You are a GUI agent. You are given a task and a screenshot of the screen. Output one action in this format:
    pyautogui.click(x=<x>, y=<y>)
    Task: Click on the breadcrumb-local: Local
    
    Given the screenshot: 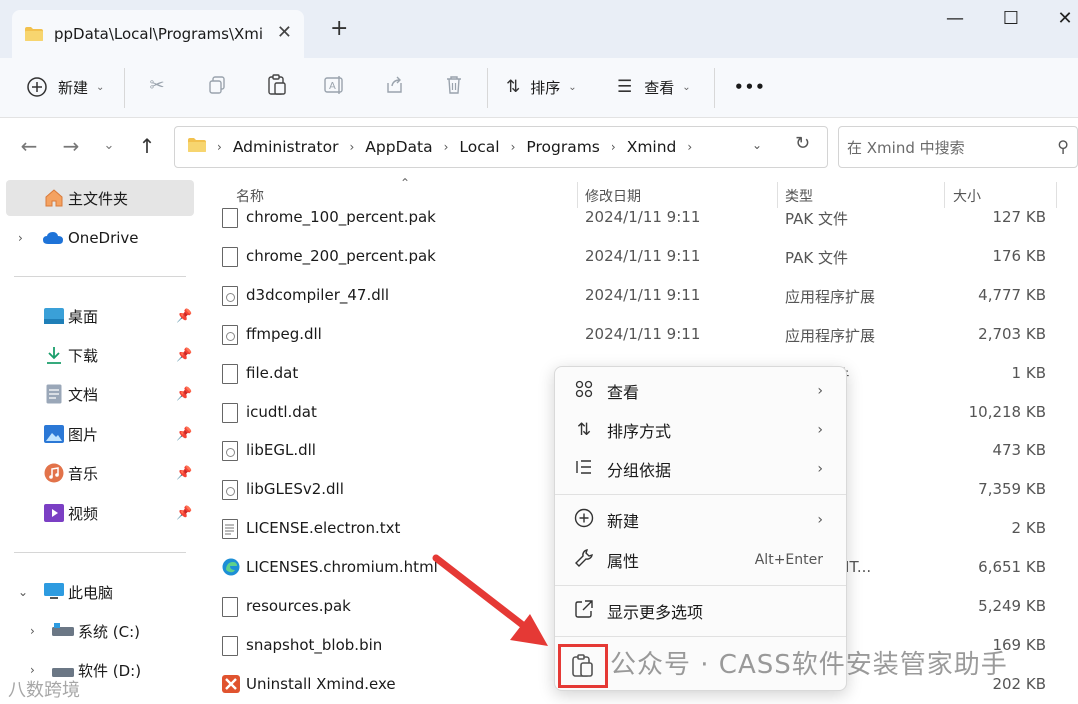 What is the action you would take?
    pyautogui.click(x=479, y=147)
    